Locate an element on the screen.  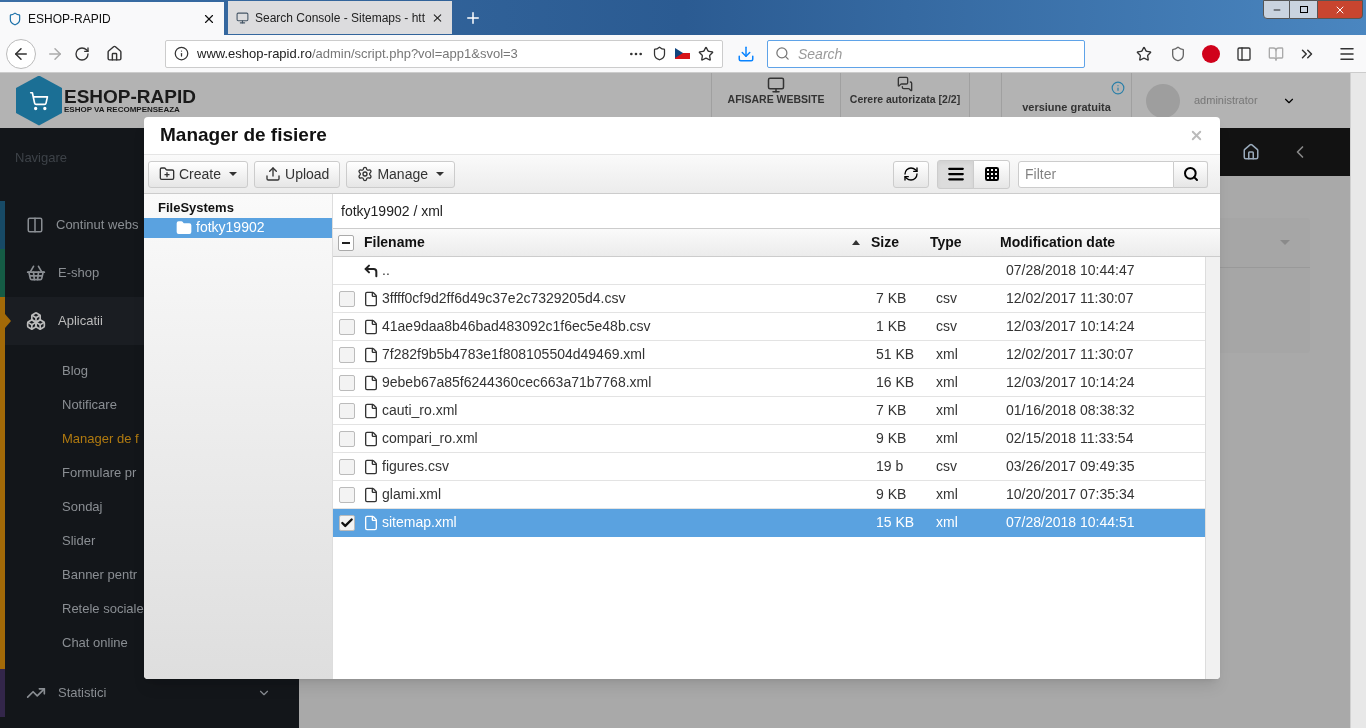
file-name: sitemap.xml is located at coordinates (419, 522).